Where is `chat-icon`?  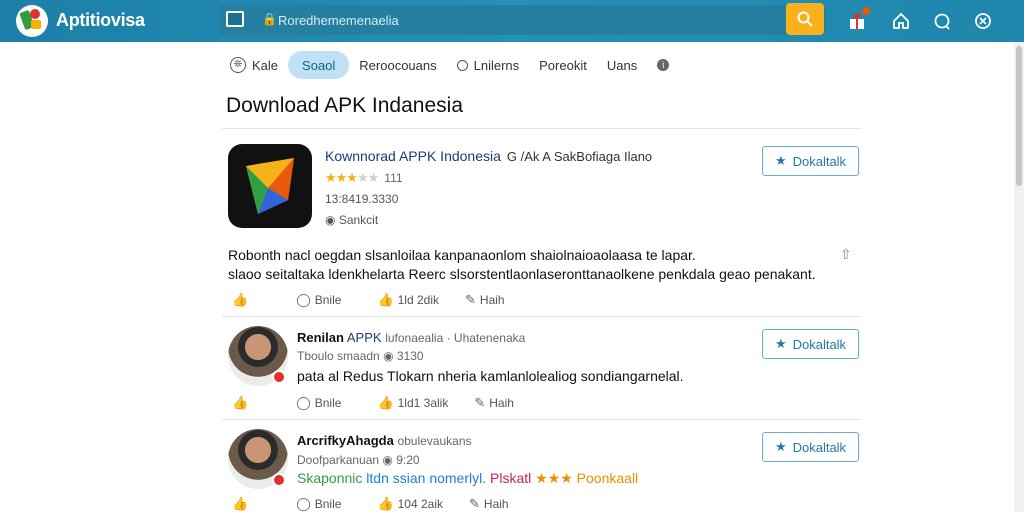 chat-icon is located at coordinates (942, 21).